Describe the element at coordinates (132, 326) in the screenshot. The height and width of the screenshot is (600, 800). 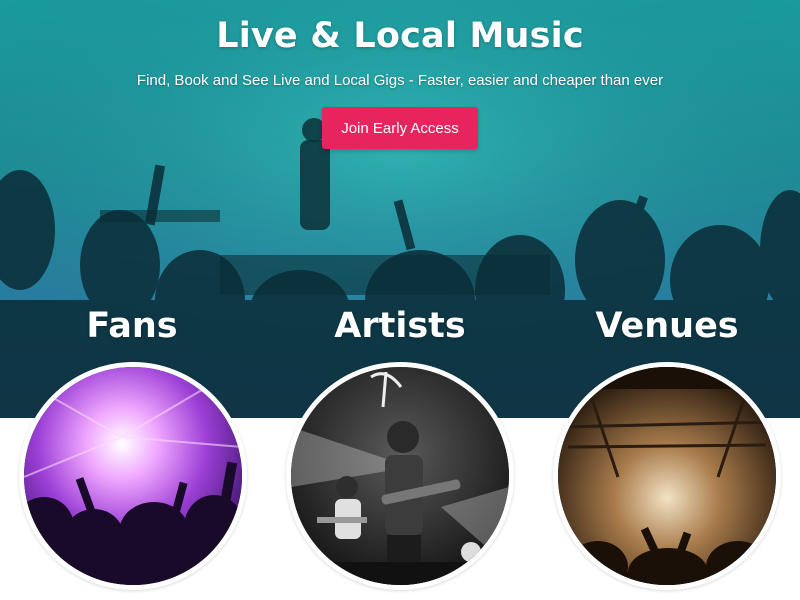
I see `fans-heading: Fans` at that location.